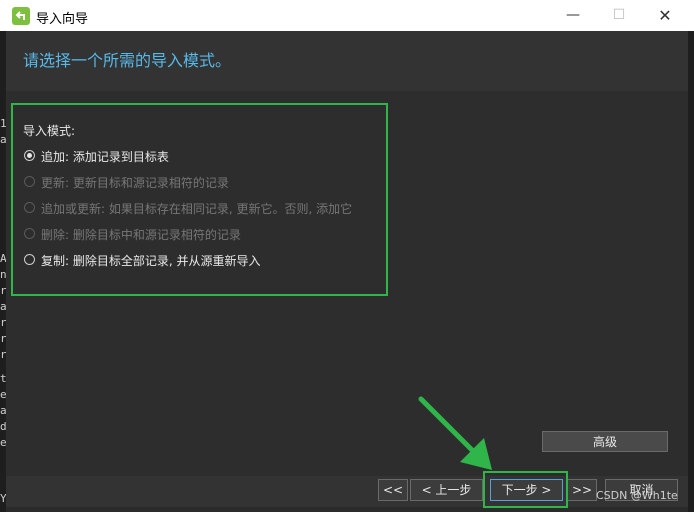  Describe the element at coordinates (637, 495) in the screenshot. I see `csdn-watermark: CSDN @Wh1te` at that location.